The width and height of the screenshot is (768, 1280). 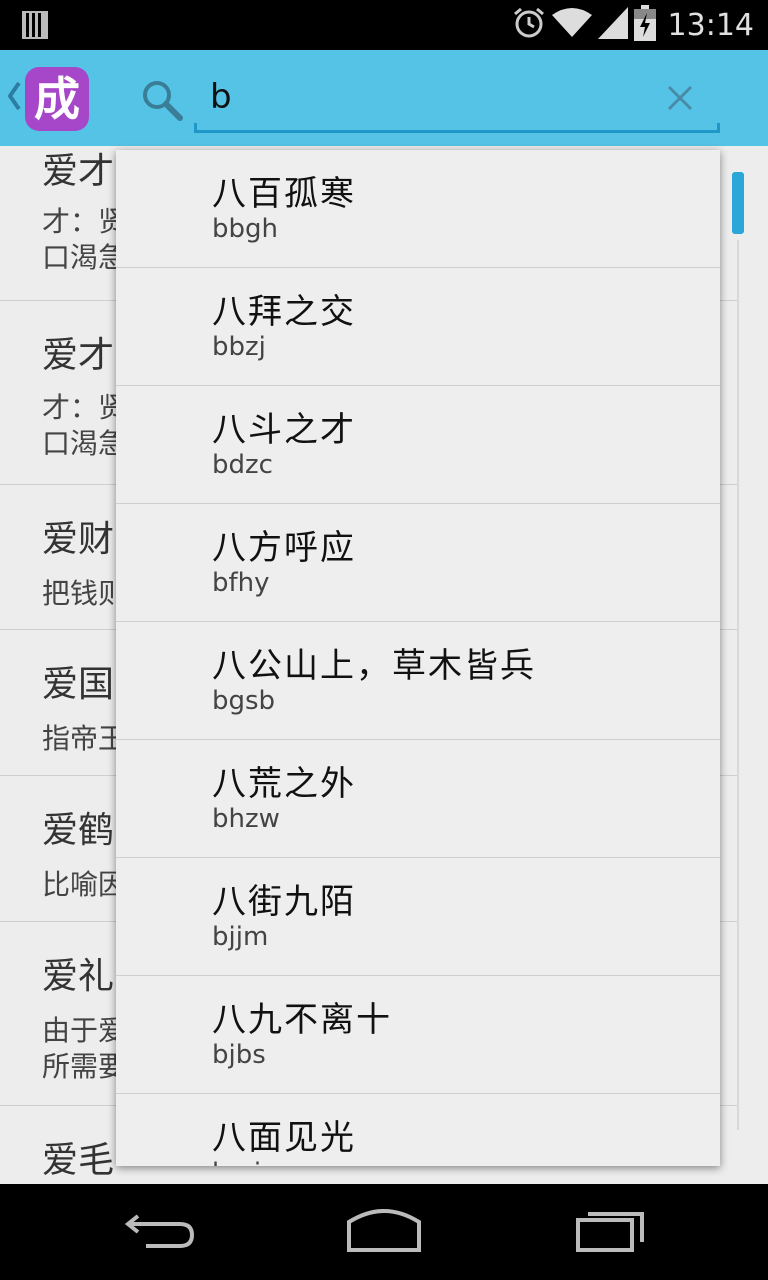 I want to click on back-icon, so click(x=160, y=1232).